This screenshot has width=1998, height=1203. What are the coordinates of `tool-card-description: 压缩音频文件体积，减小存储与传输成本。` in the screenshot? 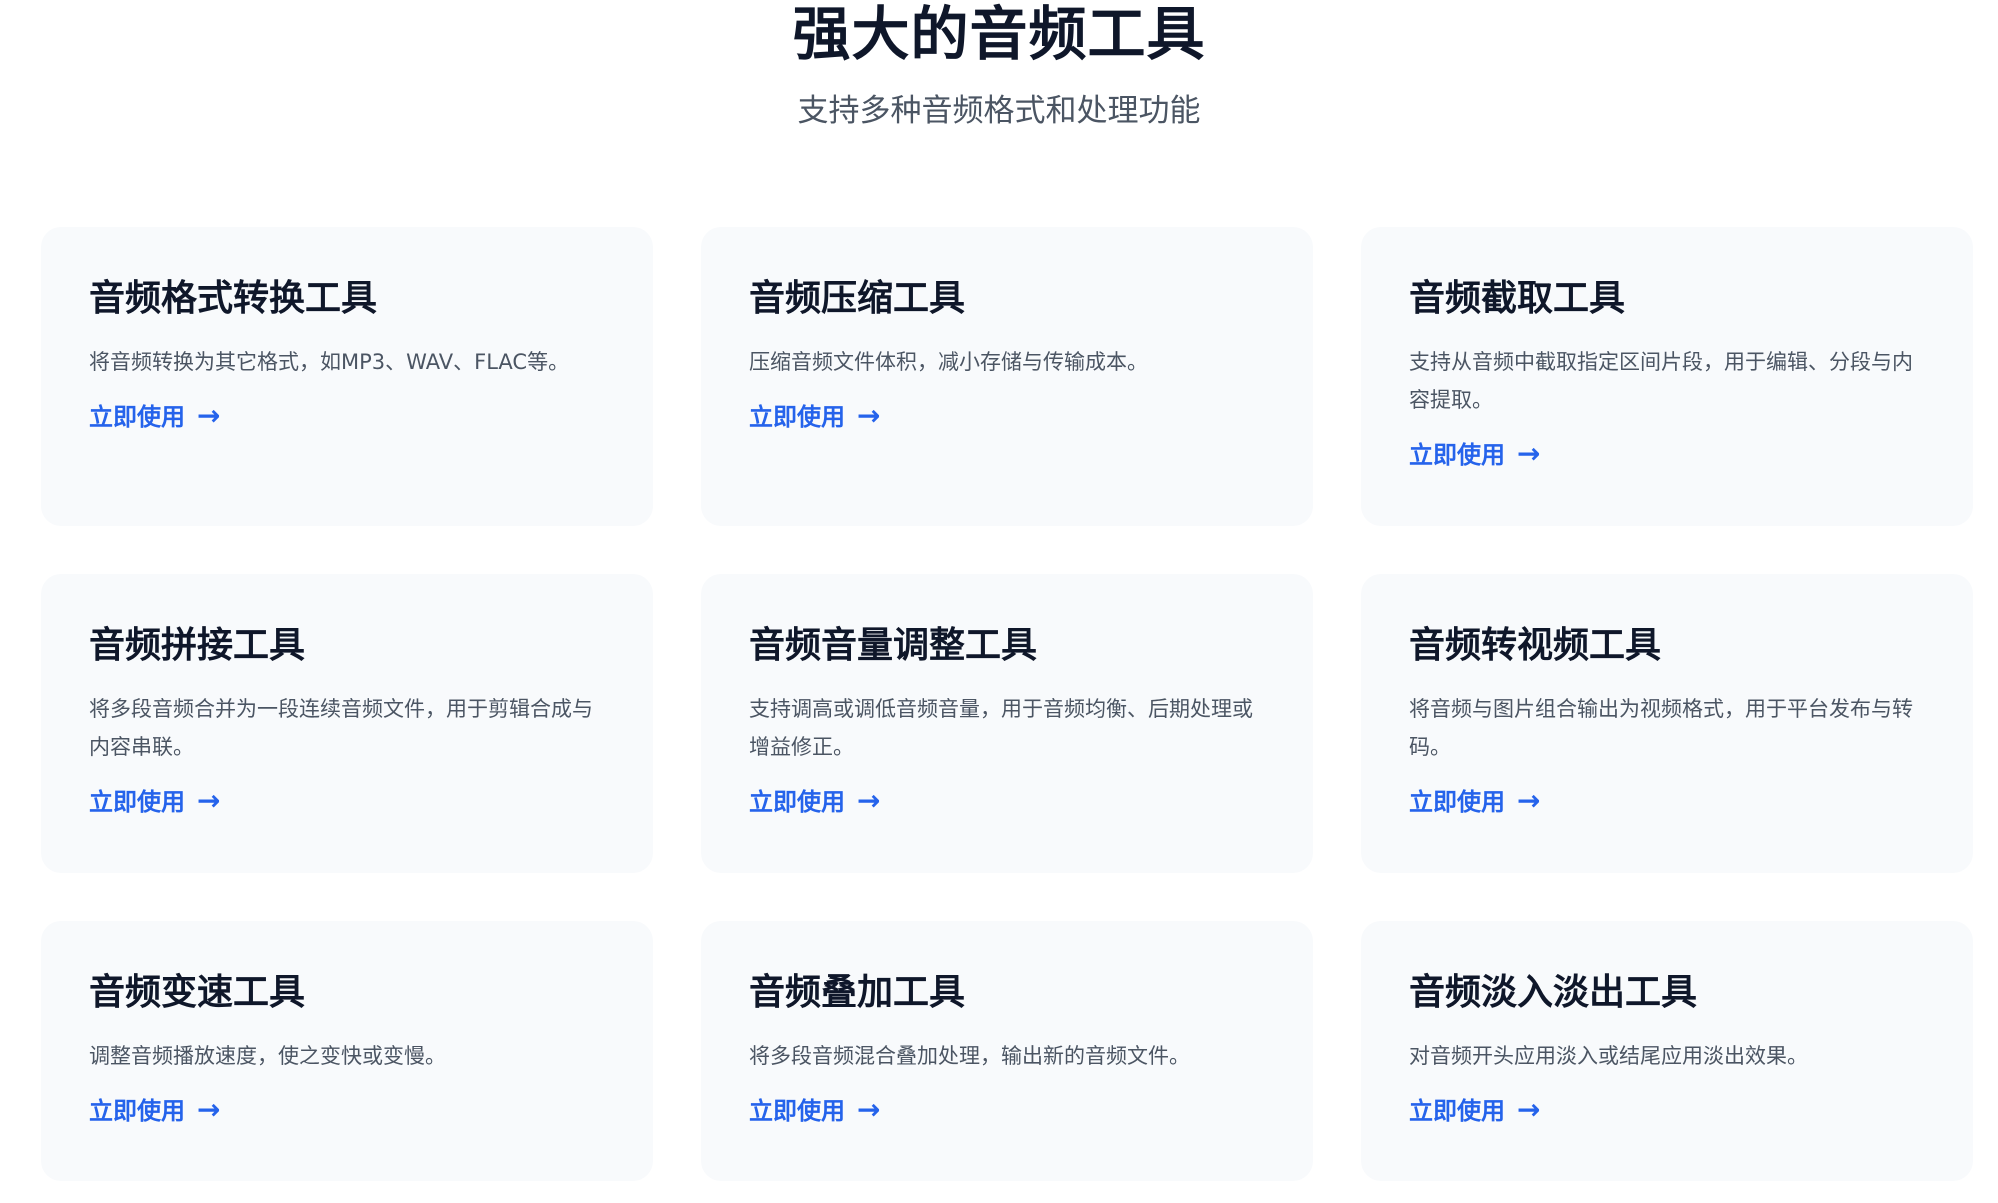 It's located at (948, 362).